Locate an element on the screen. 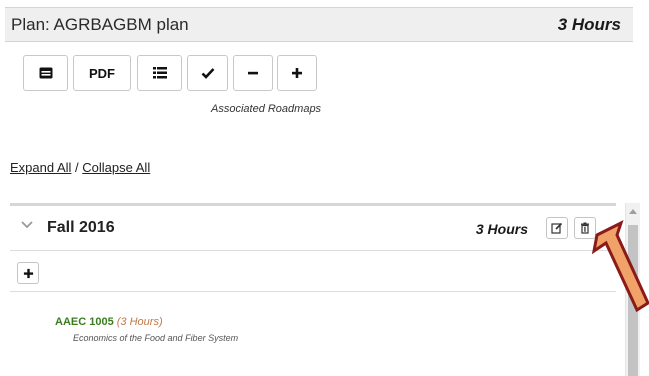 The image size is (649, 376). collapse-button is located at coordinates (253, 73).